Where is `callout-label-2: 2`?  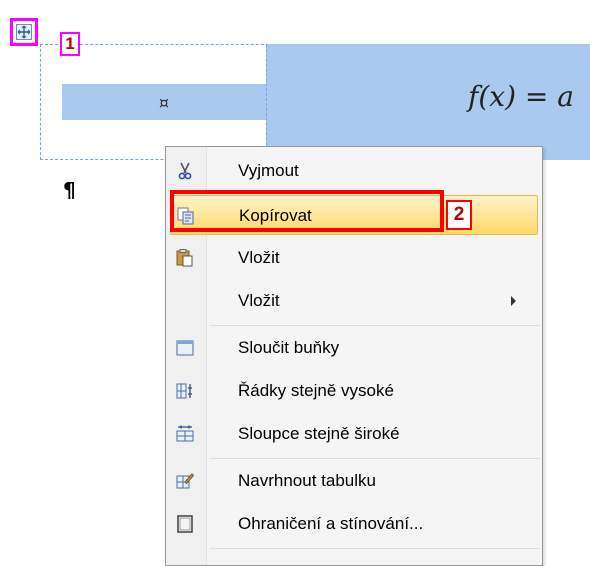 callout-label-2: 2 is located at coordinates (459, 215).